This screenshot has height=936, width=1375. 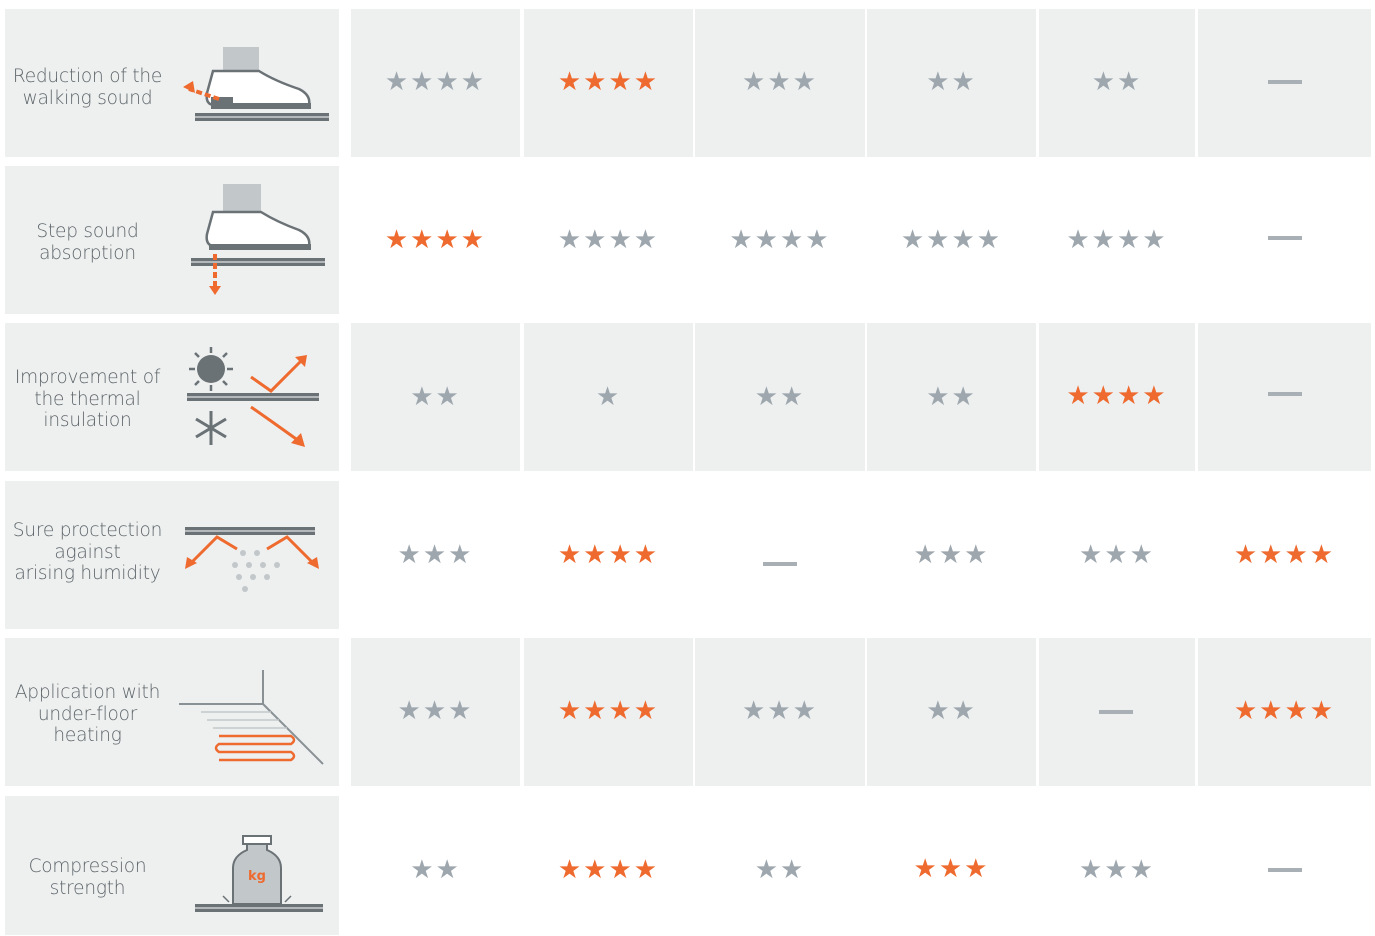 I want to click on row-label-line: Reduction of the, so click(x=87, y=76).